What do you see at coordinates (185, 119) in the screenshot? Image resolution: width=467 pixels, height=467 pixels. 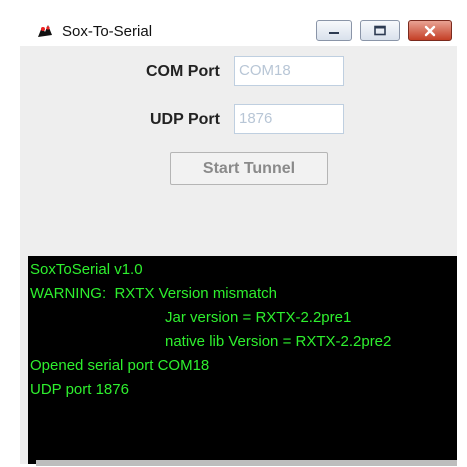 I see `udp-port-label: UDP Port` at bounding box center [185, 119].